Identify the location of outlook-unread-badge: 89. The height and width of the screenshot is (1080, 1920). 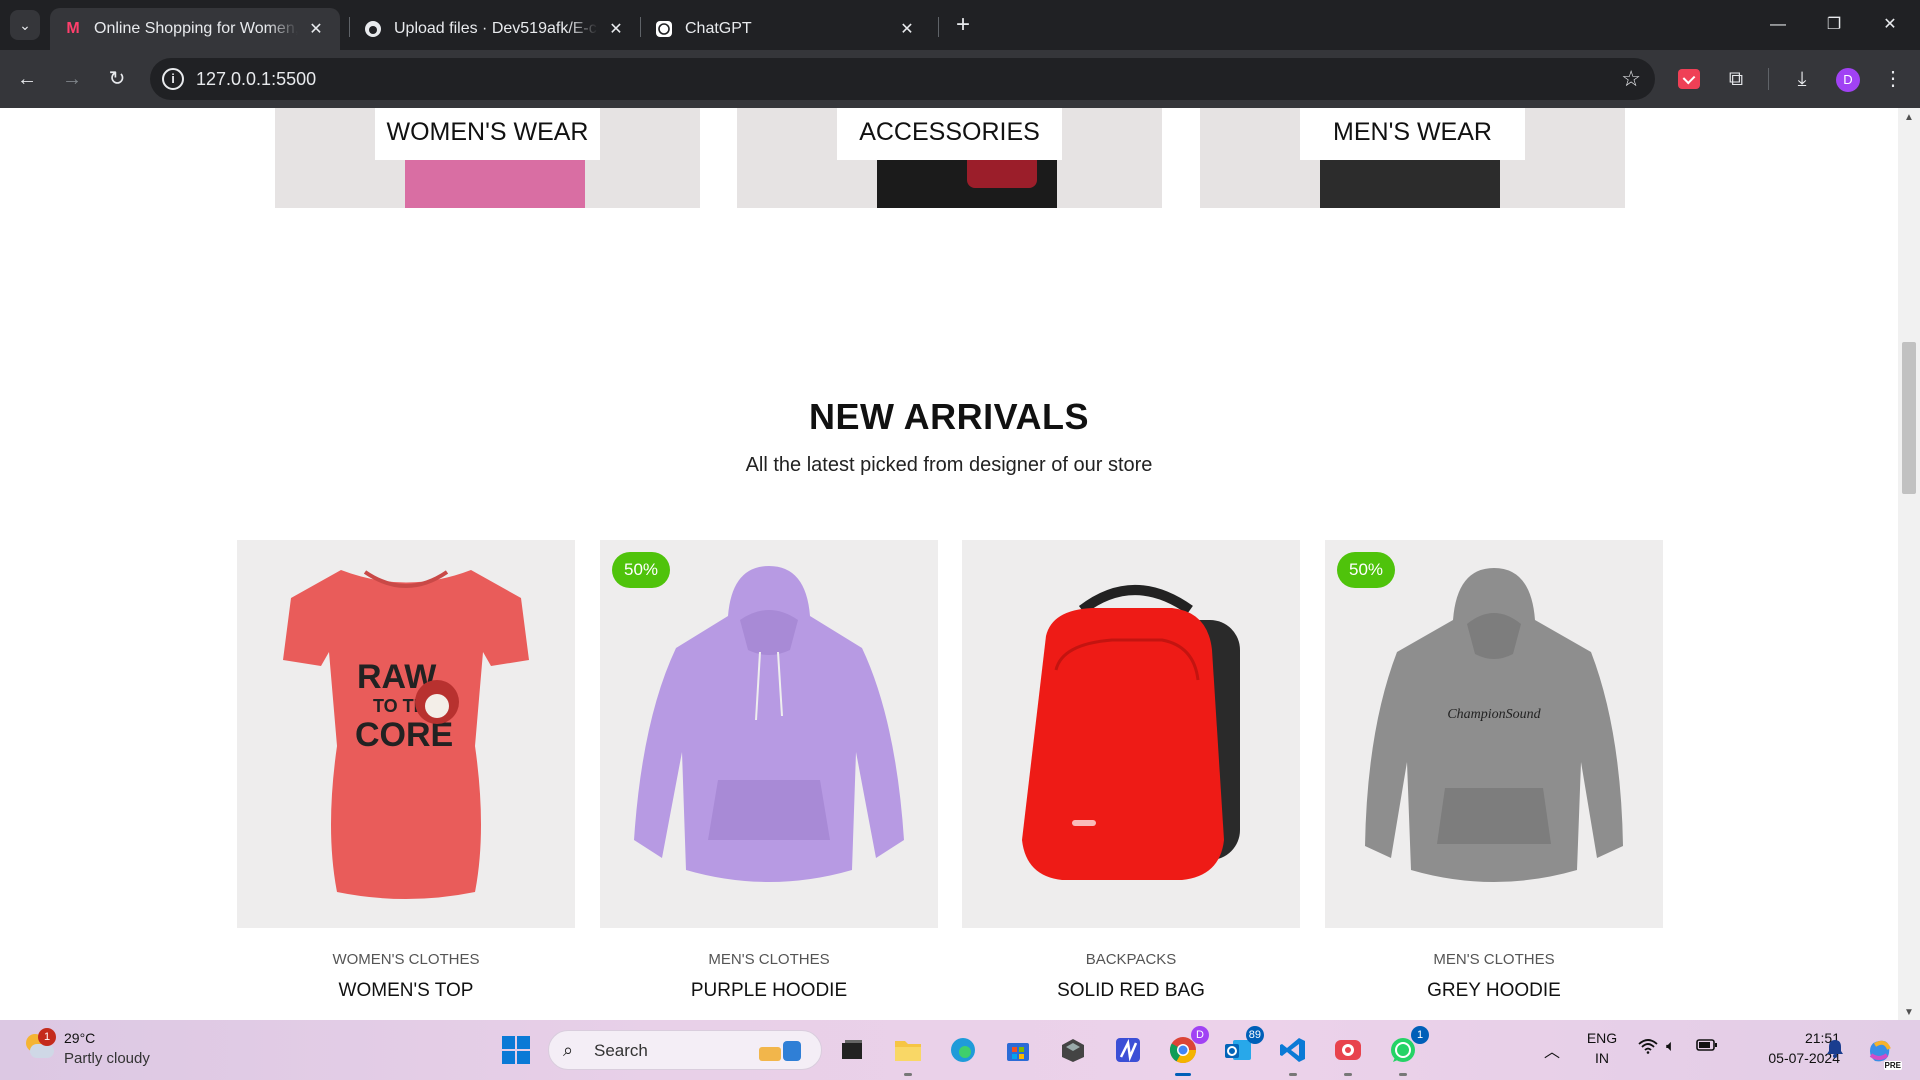
(1254, 1035).